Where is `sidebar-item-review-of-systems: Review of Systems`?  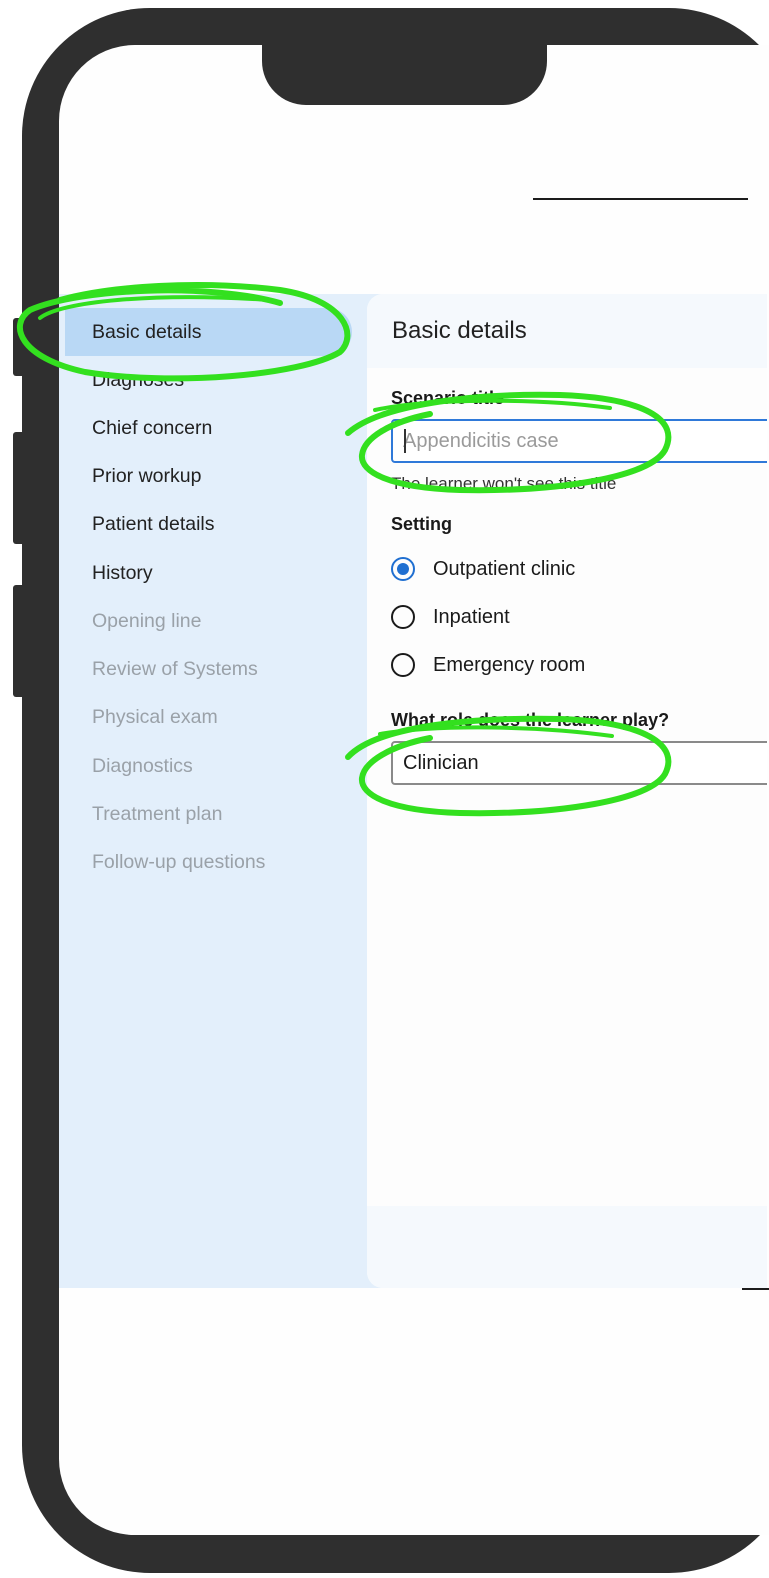 sidebar-item-review-of-systems: Review of Systems is located at coordinates (175, 669).